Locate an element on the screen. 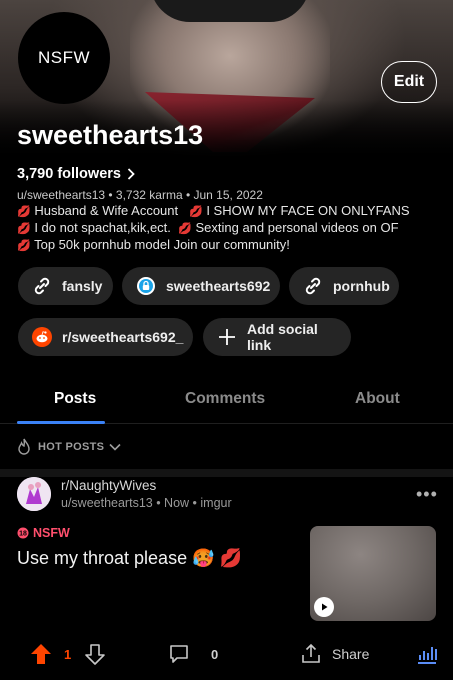 The image size is (453, 680). edit-profile-button: Edit is located at coordinates (409, 82).